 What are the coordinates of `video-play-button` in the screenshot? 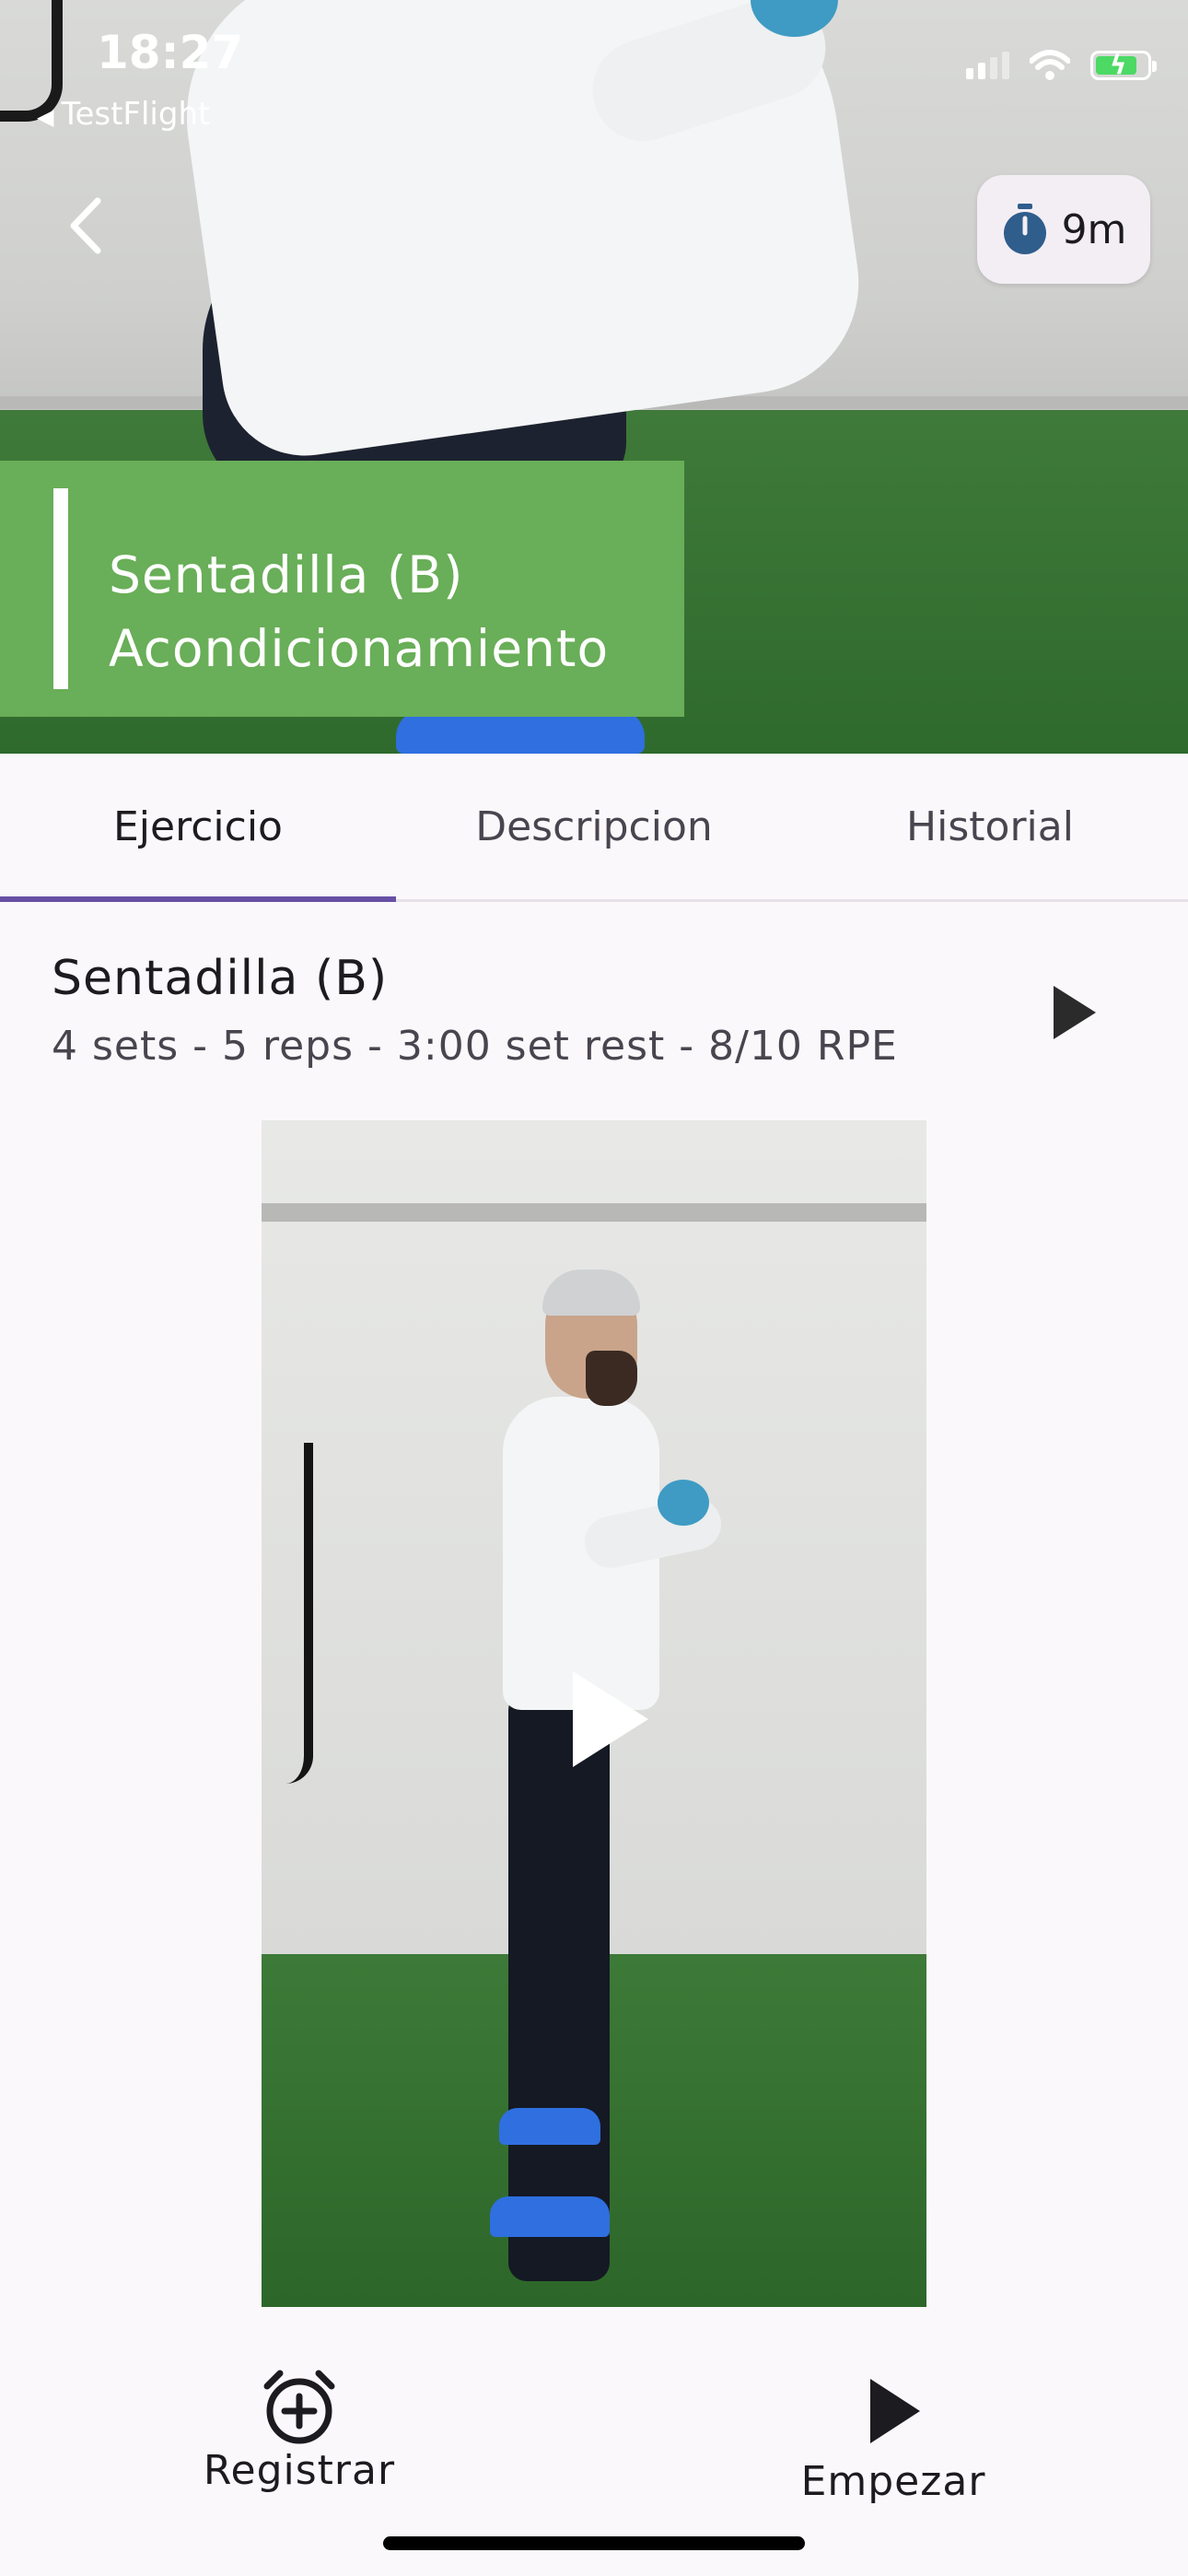 It's located at (608, 1719).